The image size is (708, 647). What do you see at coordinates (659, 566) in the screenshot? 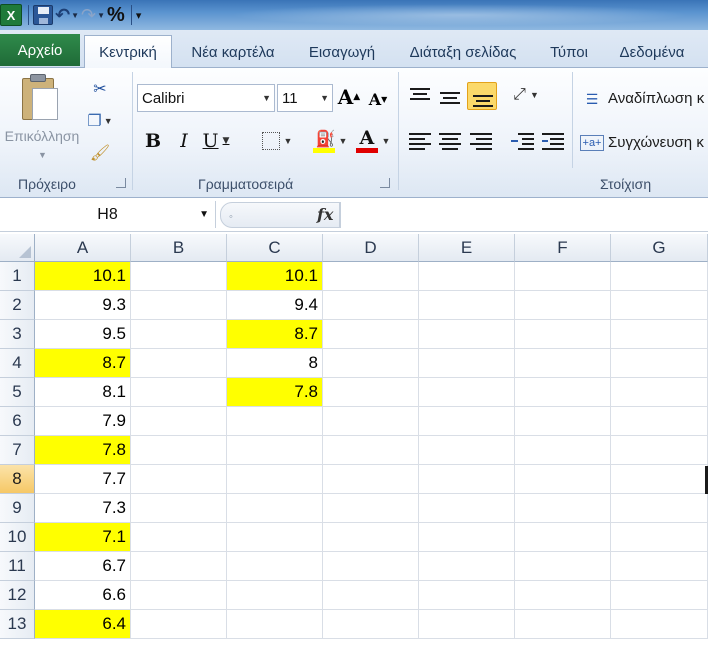
I see `cell-g11` at bounding box center [659, 566].